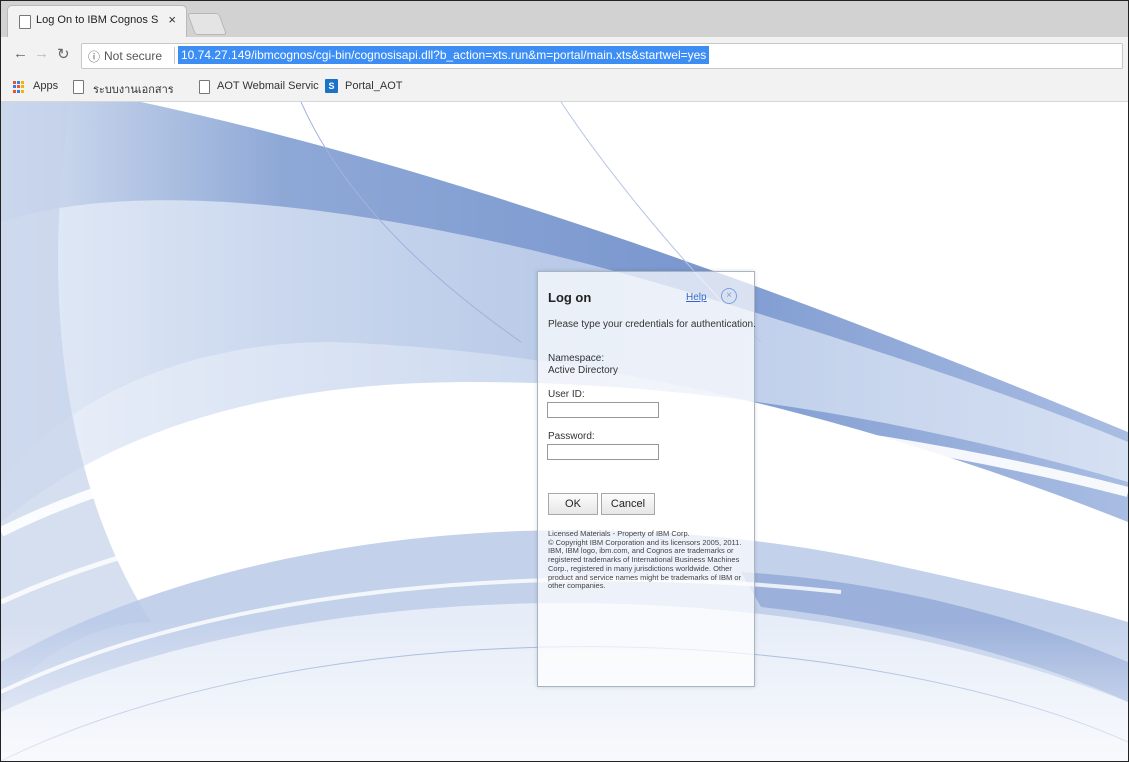  What do you see at coordinates (133, 89) in the screenshot?
I see `bookmark-doc-system: ระบบงานเอกสารอเล็กท` at bounding box center [133, 89].